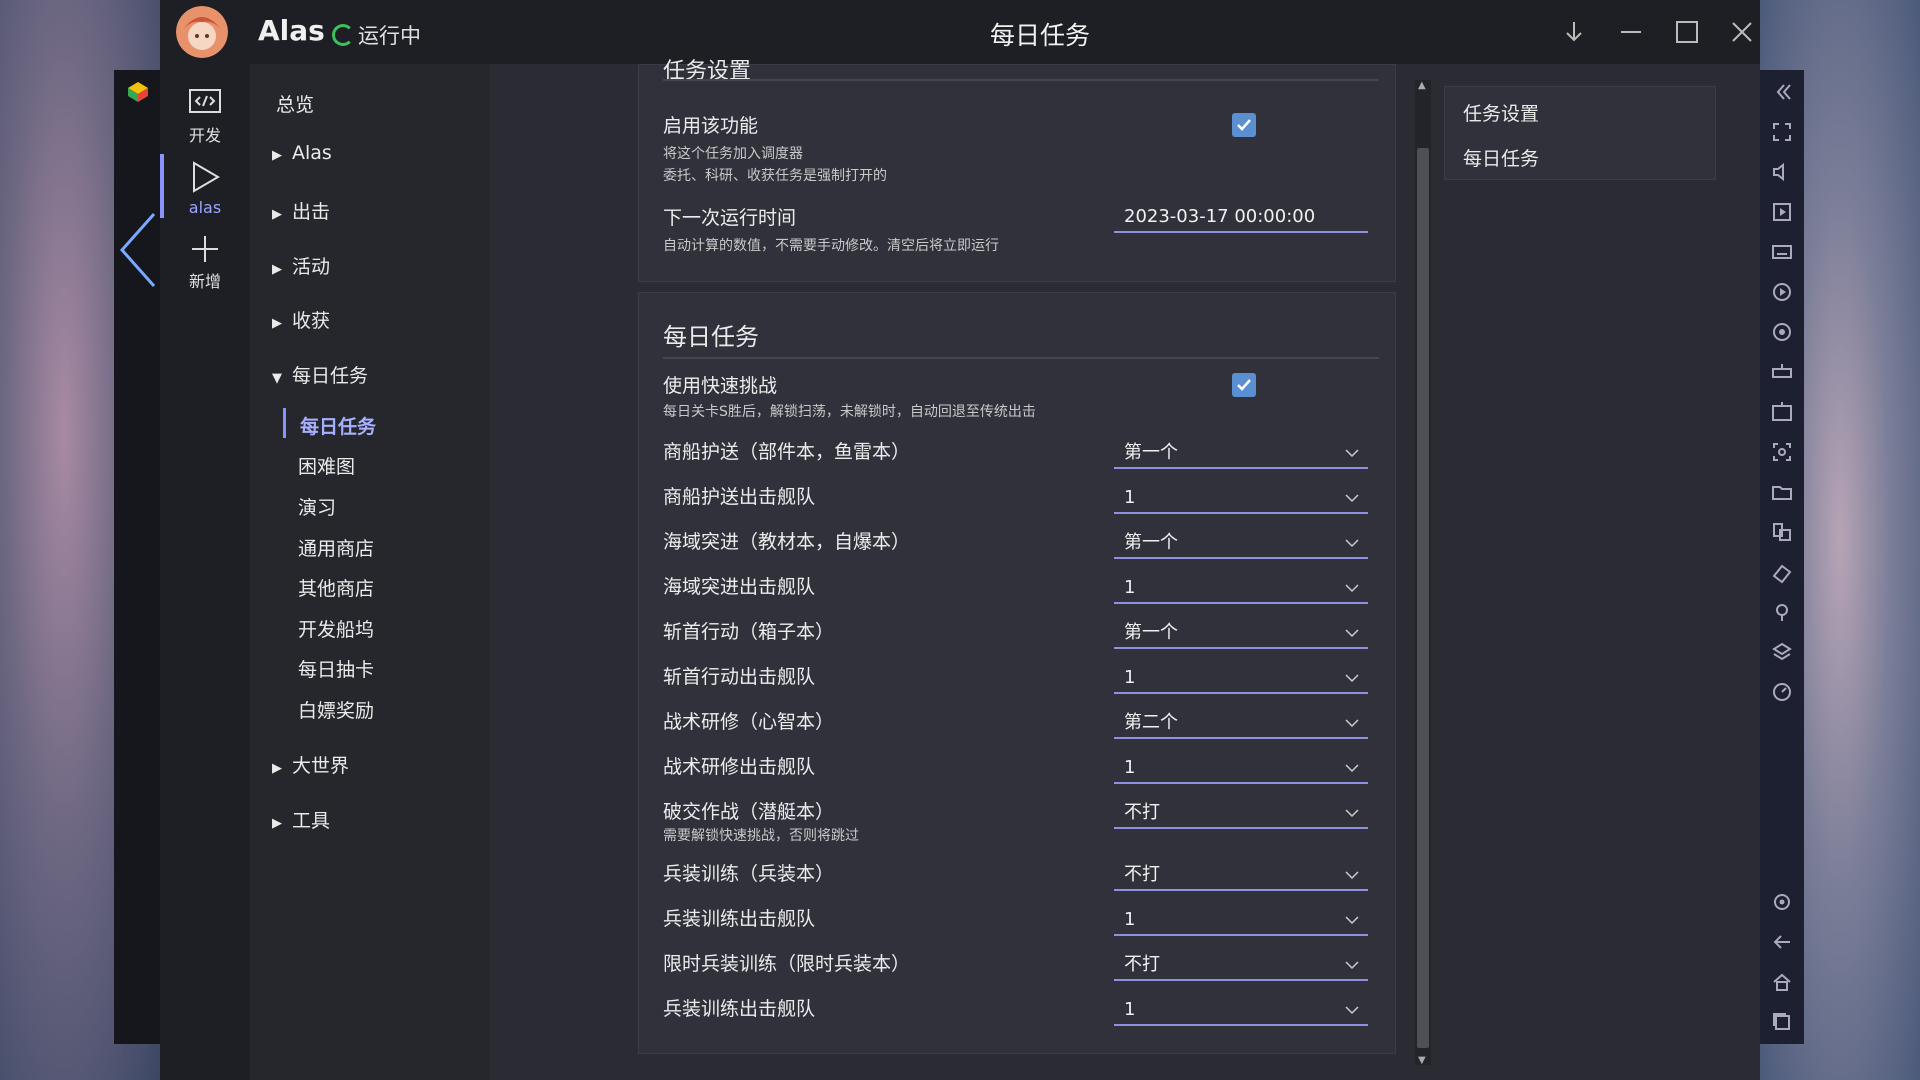 This screenshot has width=1920, height=1080. What do you see at coordinates (1782, 572) in the screenshot?
I see `eraser-icon` at bounding box center [1782, 572].